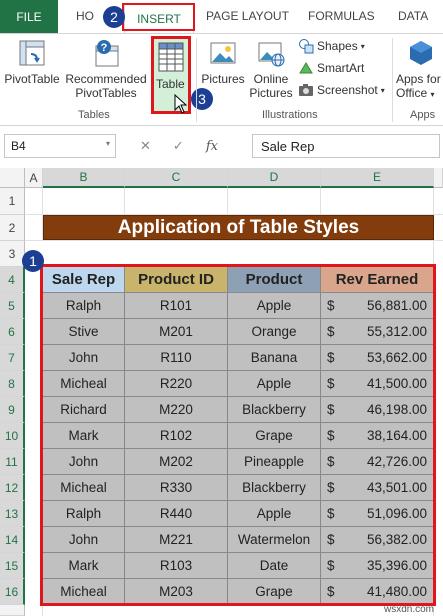 The width and height of the screenshot is (443, 616). I want to click on formula-bar-buttons: ✕ ✓ fx, so click(194, 146).